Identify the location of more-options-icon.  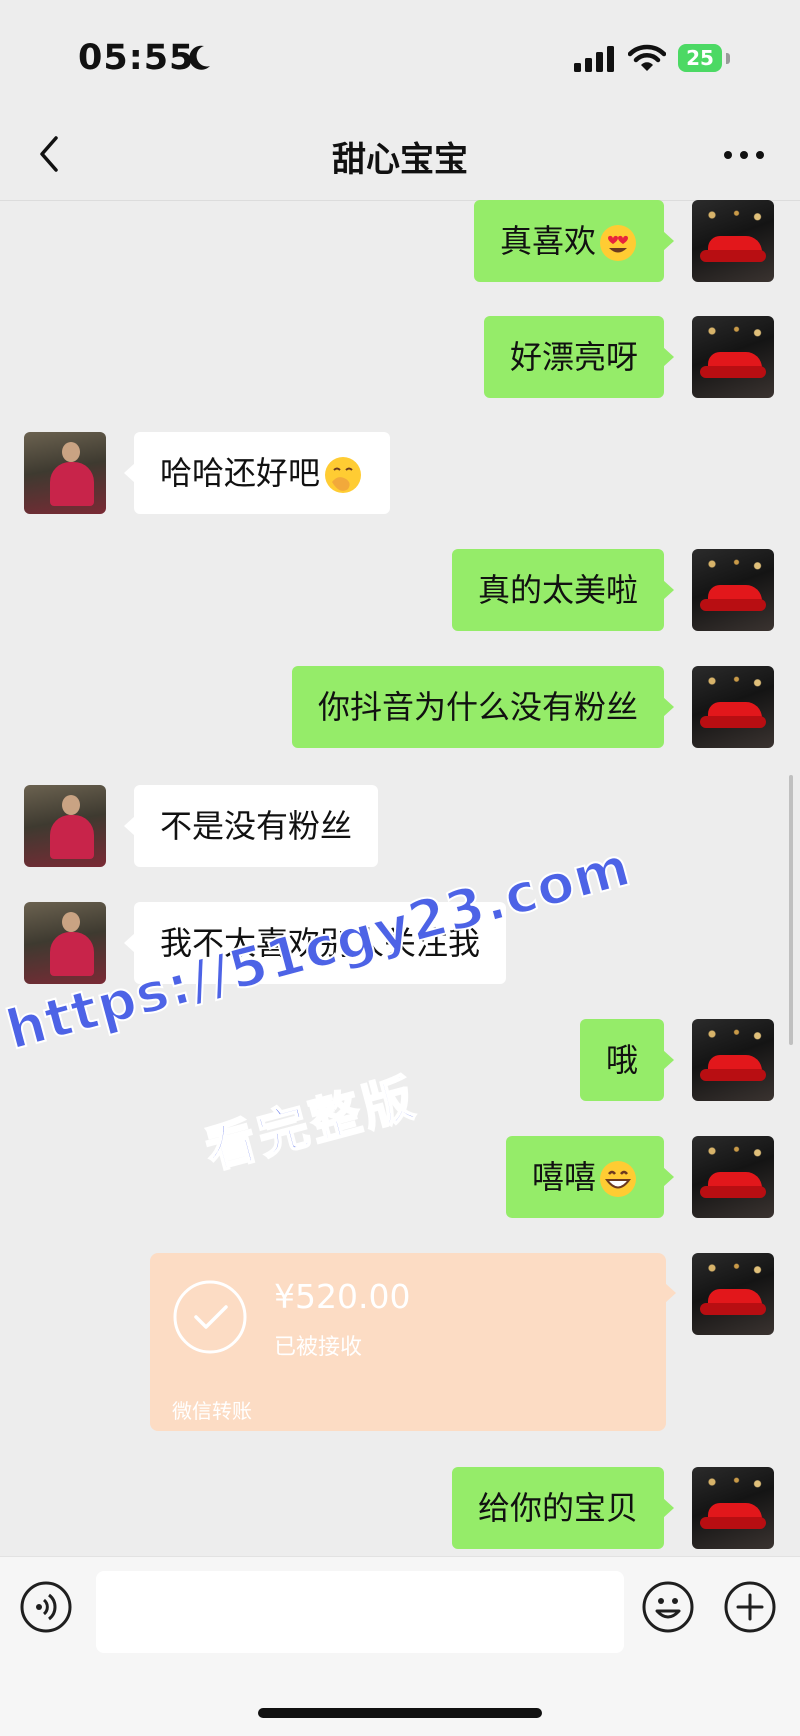
(744, 155).